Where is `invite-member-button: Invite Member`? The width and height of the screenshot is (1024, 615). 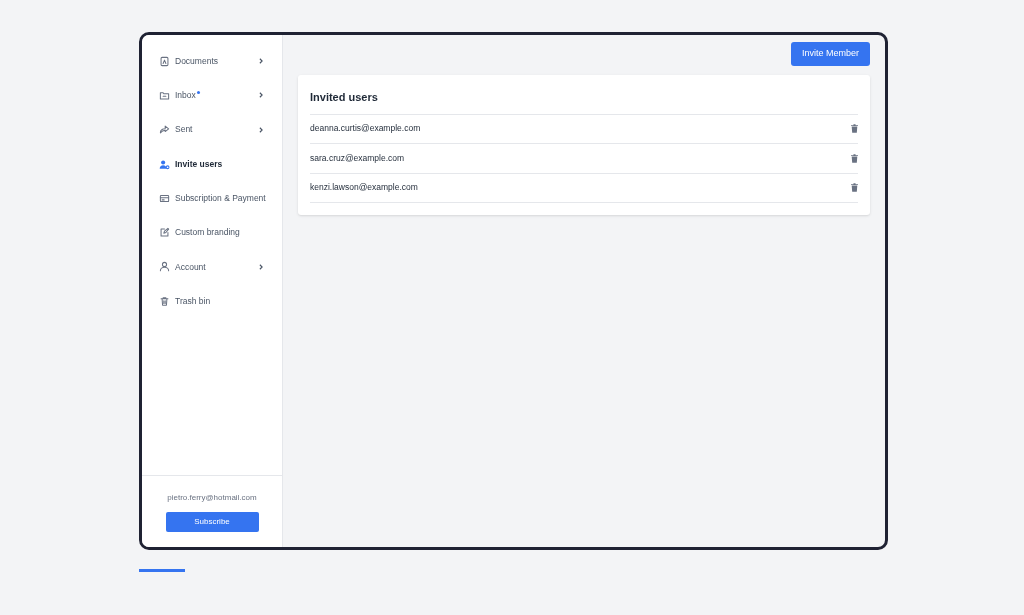 invite-member-button: Invite Member is located at coordinates (830, 54).